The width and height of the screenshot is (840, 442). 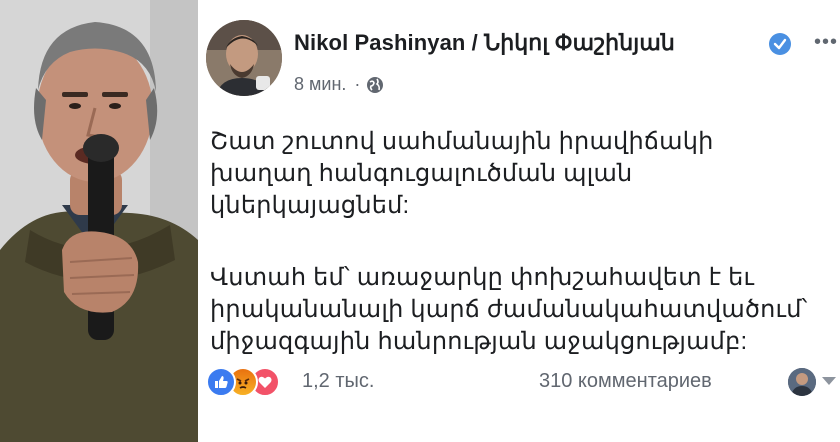 I want to click on post-options-button: •••, so click(x=827, y=42).